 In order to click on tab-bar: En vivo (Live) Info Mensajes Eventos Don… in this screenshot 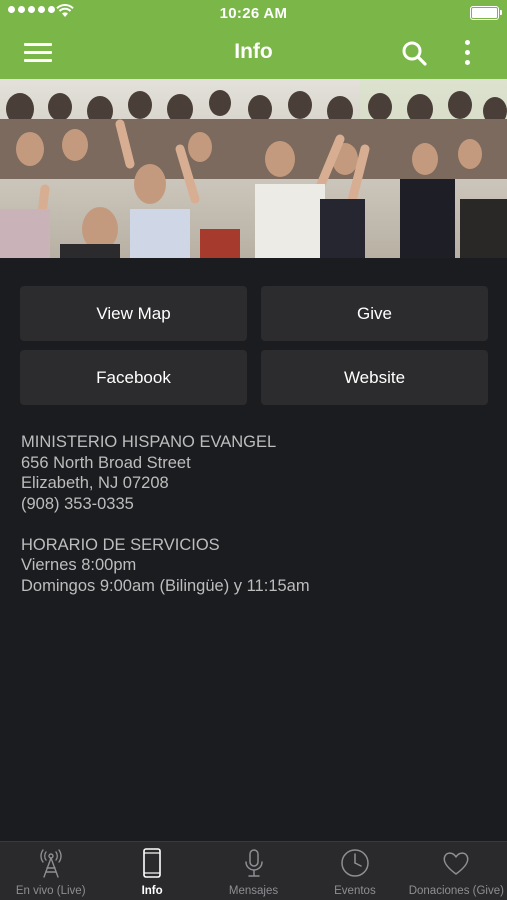, I will do `click(253, 870)`.